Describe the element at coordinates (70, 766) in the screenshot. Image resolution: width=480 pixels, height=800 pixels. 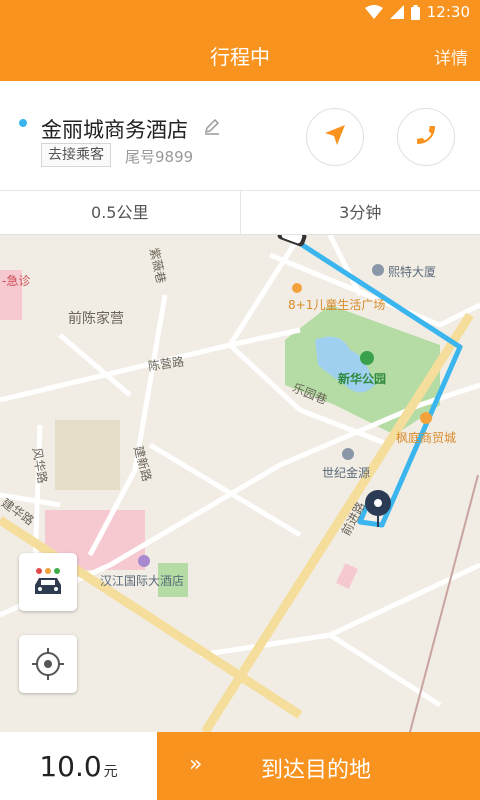
I see `fare-amount: 10.0` at that location.